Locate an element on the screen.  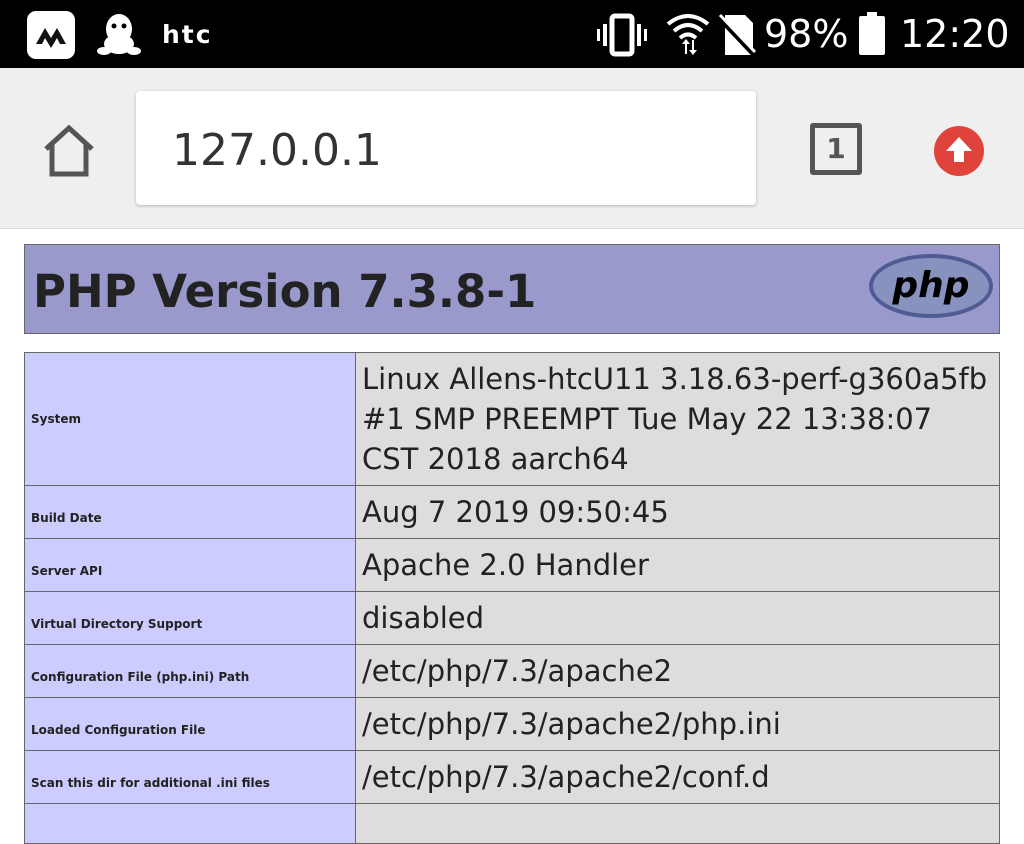
row-label: Virtual Directory Support is located at coordinates (190, 618).